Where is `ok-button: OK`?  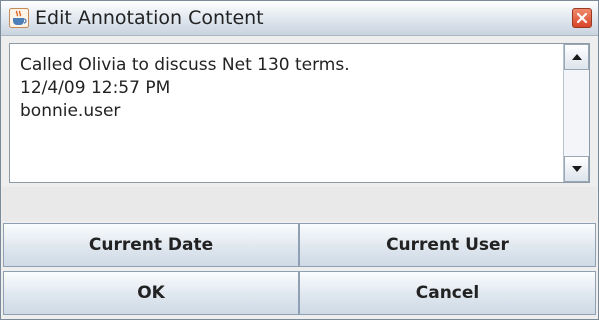
ok-button: OK is located at coordinates (151, 293).